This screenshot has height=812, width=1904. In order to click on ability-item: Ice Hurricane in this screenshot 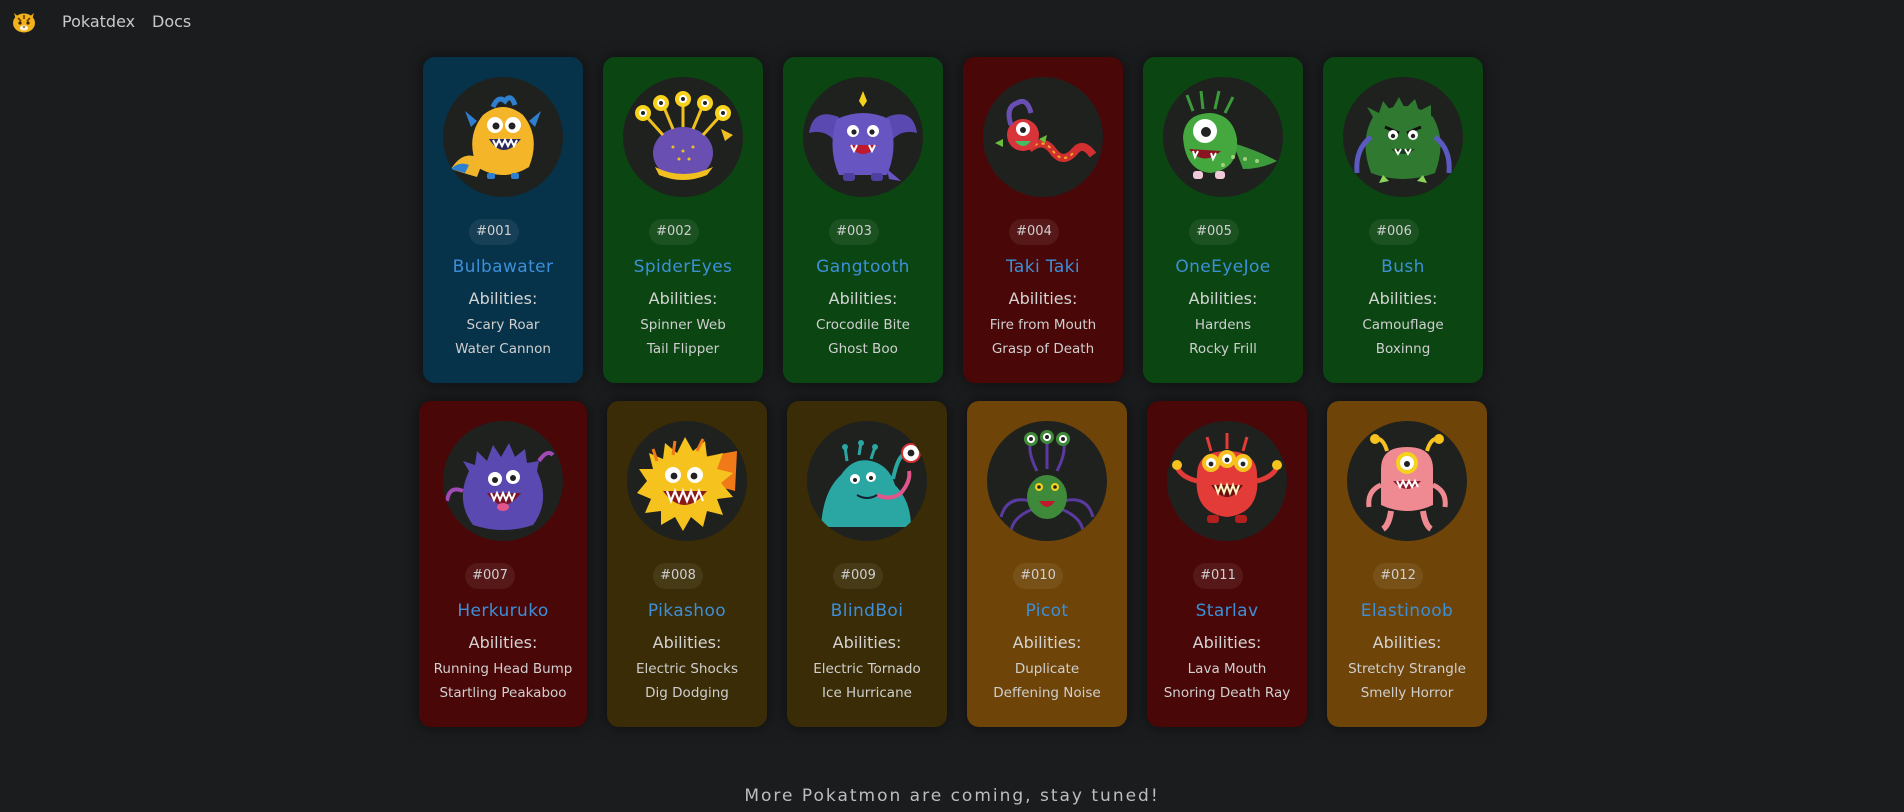, I will do `click(867, 693)`.